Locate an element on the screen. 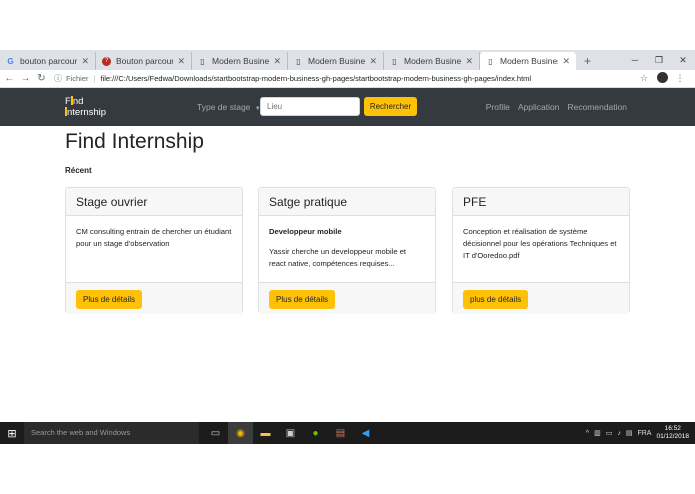  xbox-icon: ● is located at coordinates (315, 433).